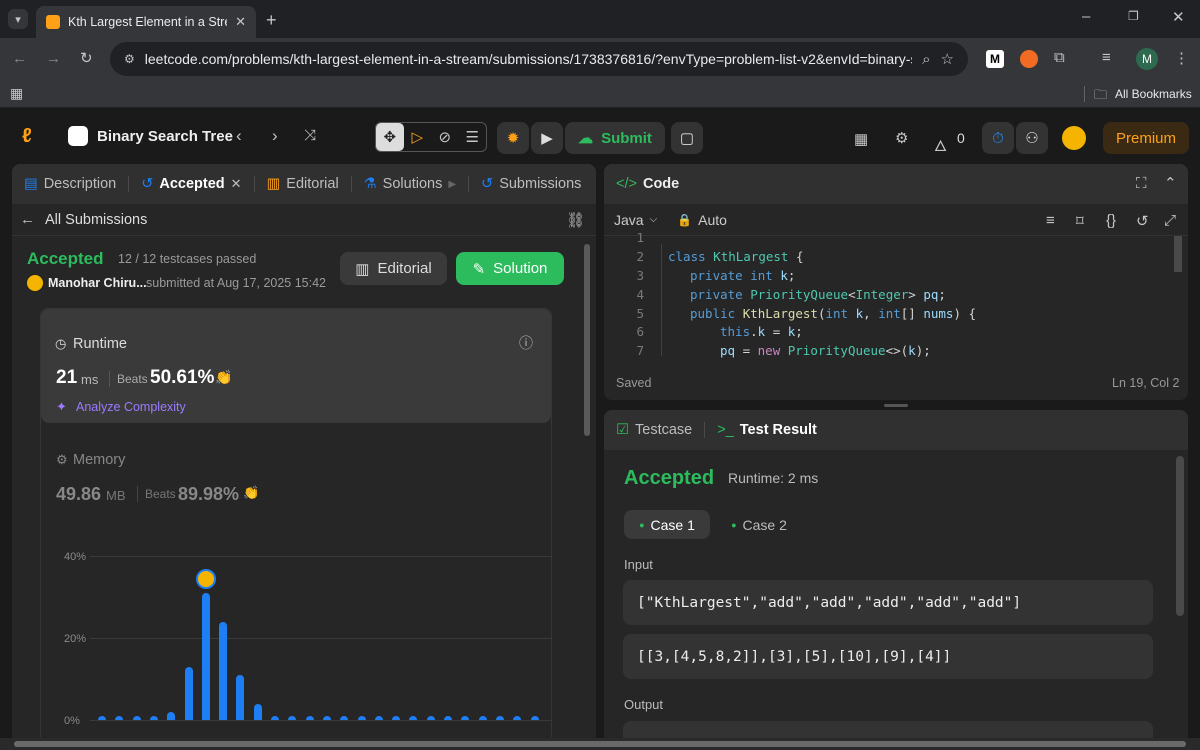  What do you see at coordinates (53, 58) in the screenshot?
I see `forward-icon: →` at bounding box center [53, 58].